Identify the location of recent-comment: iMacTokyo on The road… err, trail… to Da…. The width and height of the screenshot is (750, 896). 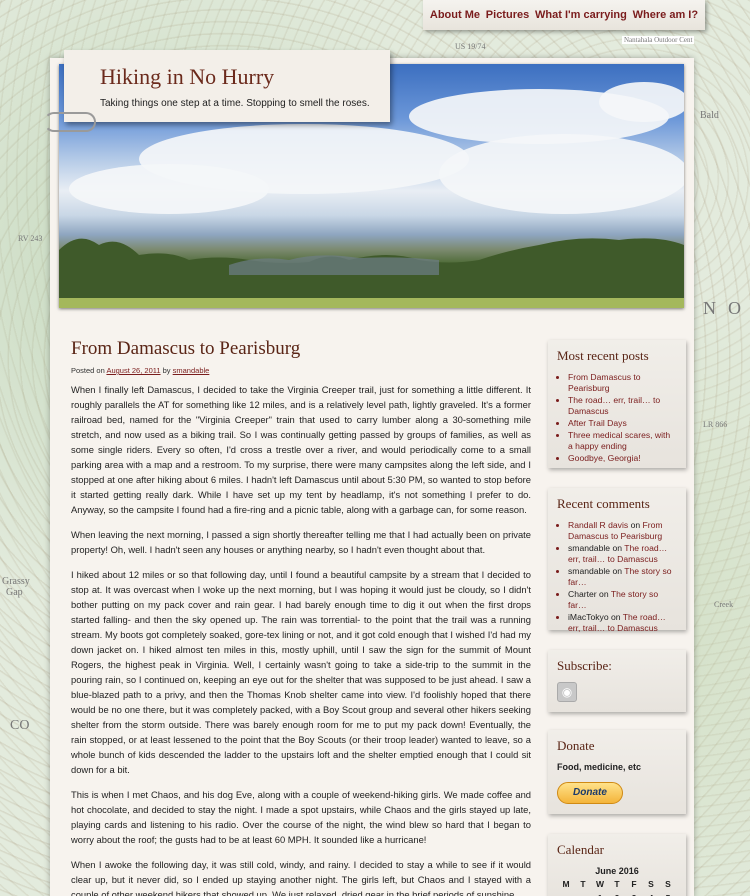
(622, 623).